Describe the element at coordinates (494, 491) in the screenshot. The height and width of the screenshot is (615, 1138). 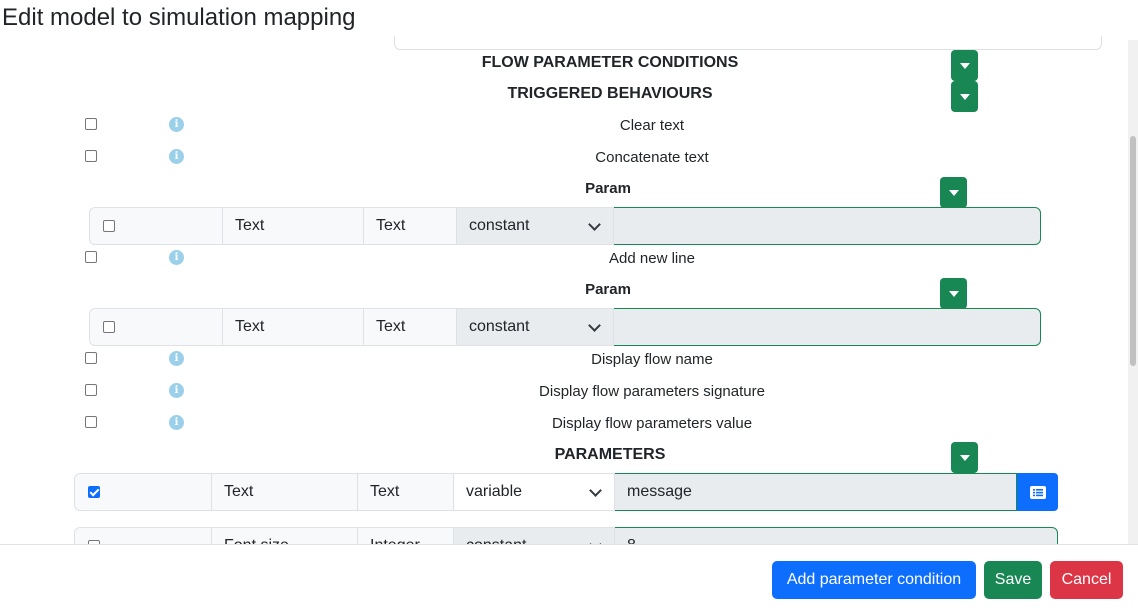
I see `parameter-mode-value: variable` at that location.